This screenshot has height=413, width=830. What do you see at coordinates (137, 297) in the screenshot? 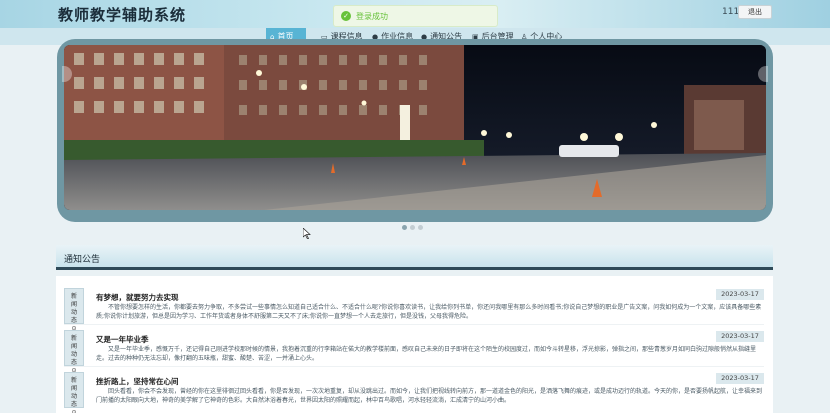
I see `notice-title: 有梦想，就要努力去实现` at bounding box center [137, 297].